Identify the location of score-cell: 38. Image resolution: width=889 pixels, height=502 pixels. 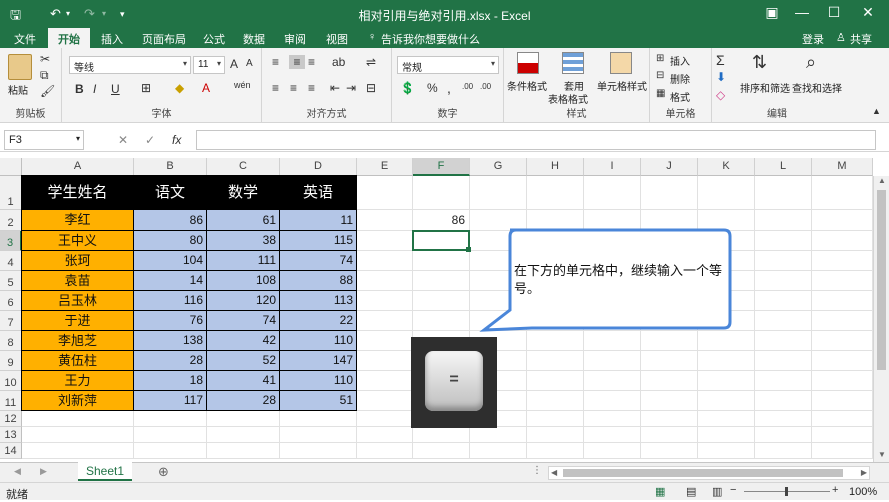
(243, 240).